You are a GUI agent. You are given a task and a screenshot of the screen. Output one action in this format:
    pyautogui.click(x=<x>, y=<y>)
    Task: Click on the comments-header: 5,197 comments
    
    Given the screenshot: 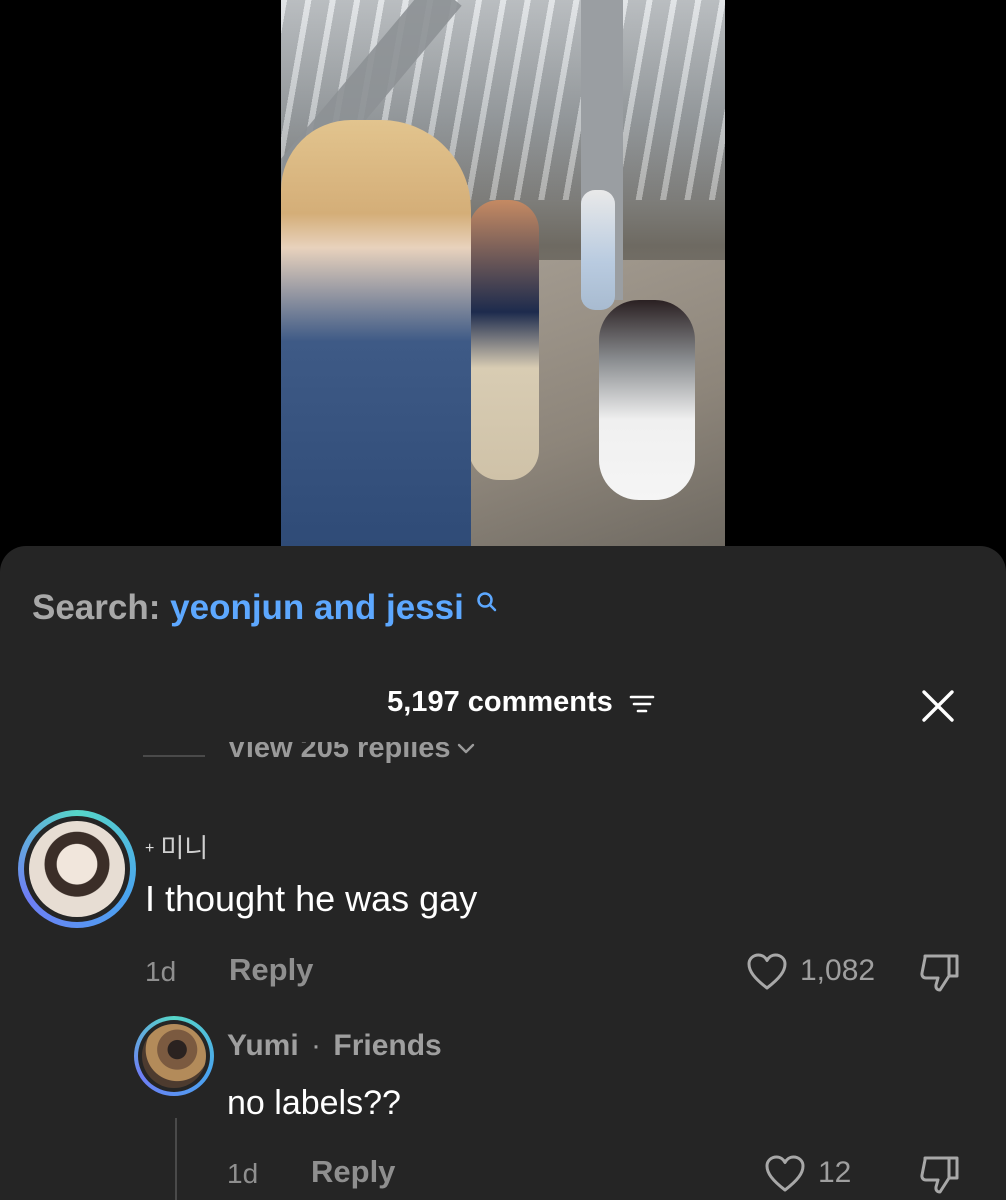 What is the action you would take?
    pyautogui.click(x=503, y=702)
    